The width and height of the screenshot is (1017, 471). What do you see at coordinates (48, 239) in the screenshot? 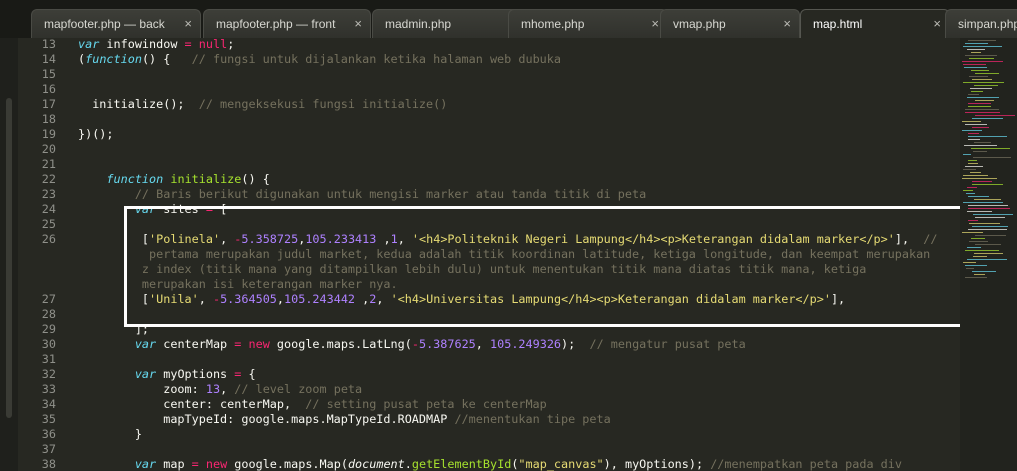
I see `line-number: 26` at bounding box center [48, 239].